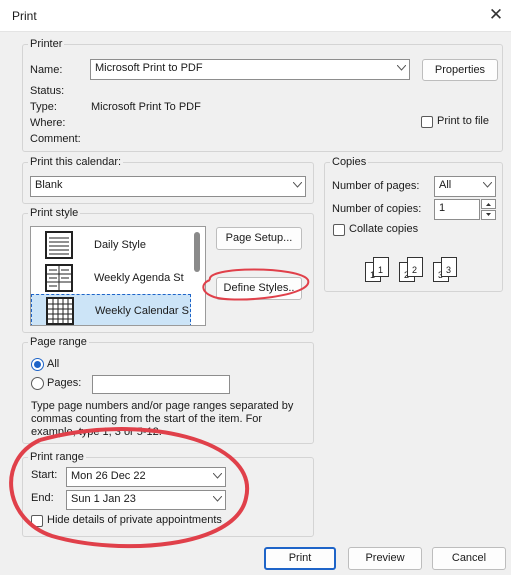  Describe the element at coordinates (37, 383) in the screenshot. I see `pages-radio` at that location.